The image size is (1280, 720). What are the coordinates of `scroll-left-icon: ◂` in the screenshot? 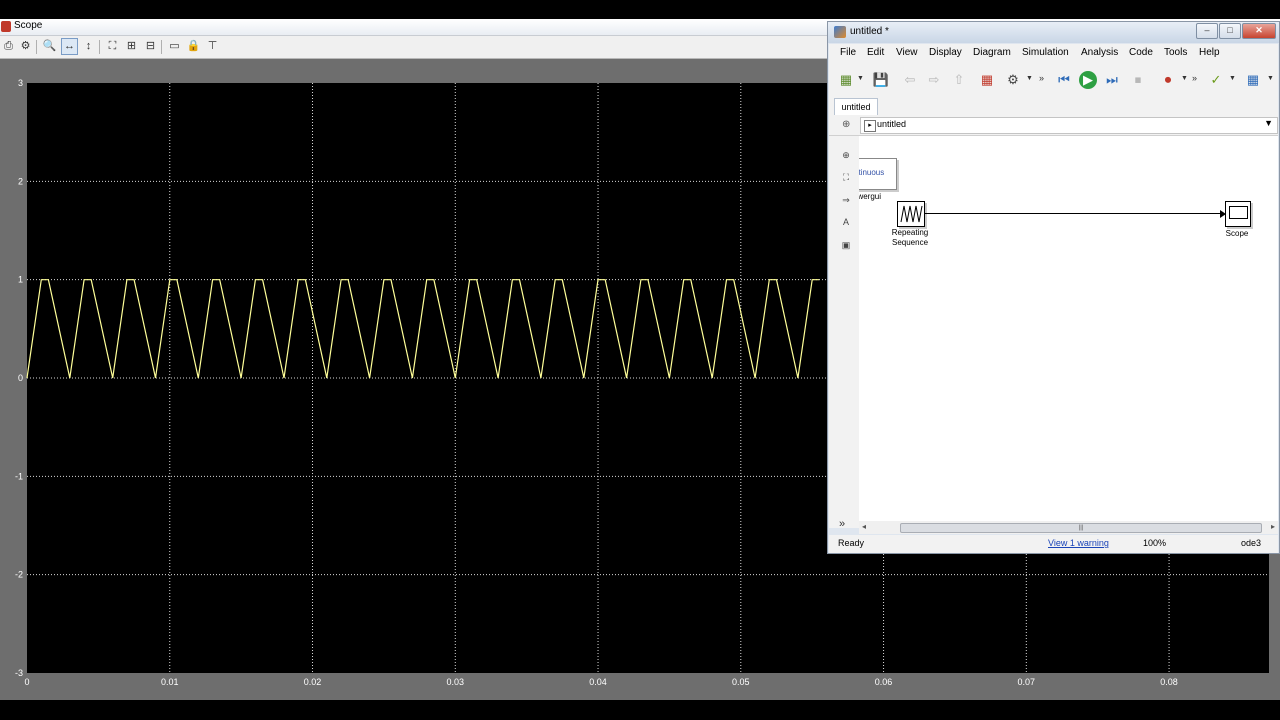 It's located at (864, 526).